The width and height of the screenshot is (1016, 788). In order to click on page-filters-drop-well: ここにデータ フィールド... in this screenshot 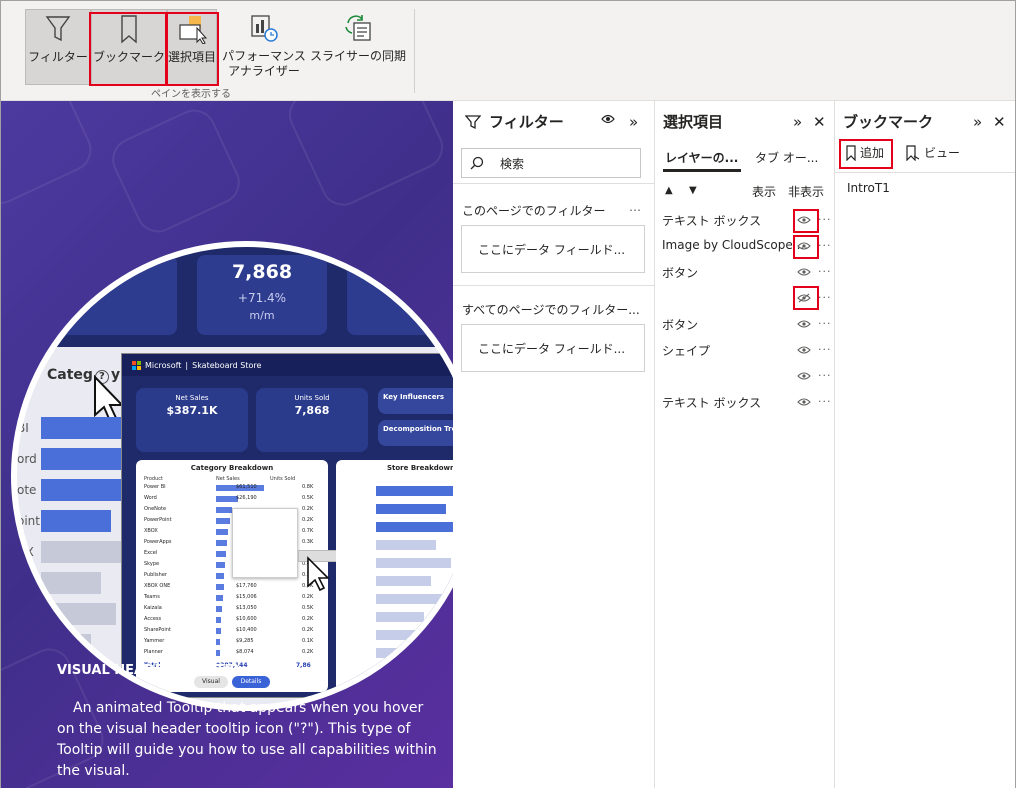, I will do `click(553, 249)`.